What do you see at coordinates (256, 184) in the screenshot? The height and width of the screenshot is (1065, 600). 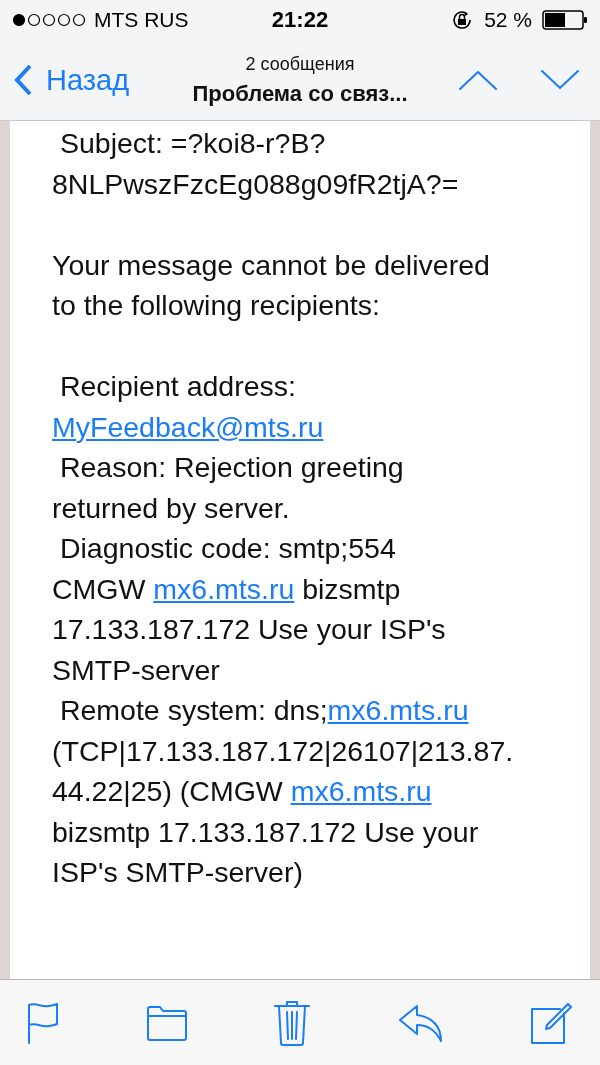 I see `message-text-line: 8NLPwszFzcEg088g09fR2tjA?=` at bounding box center [256, 184].